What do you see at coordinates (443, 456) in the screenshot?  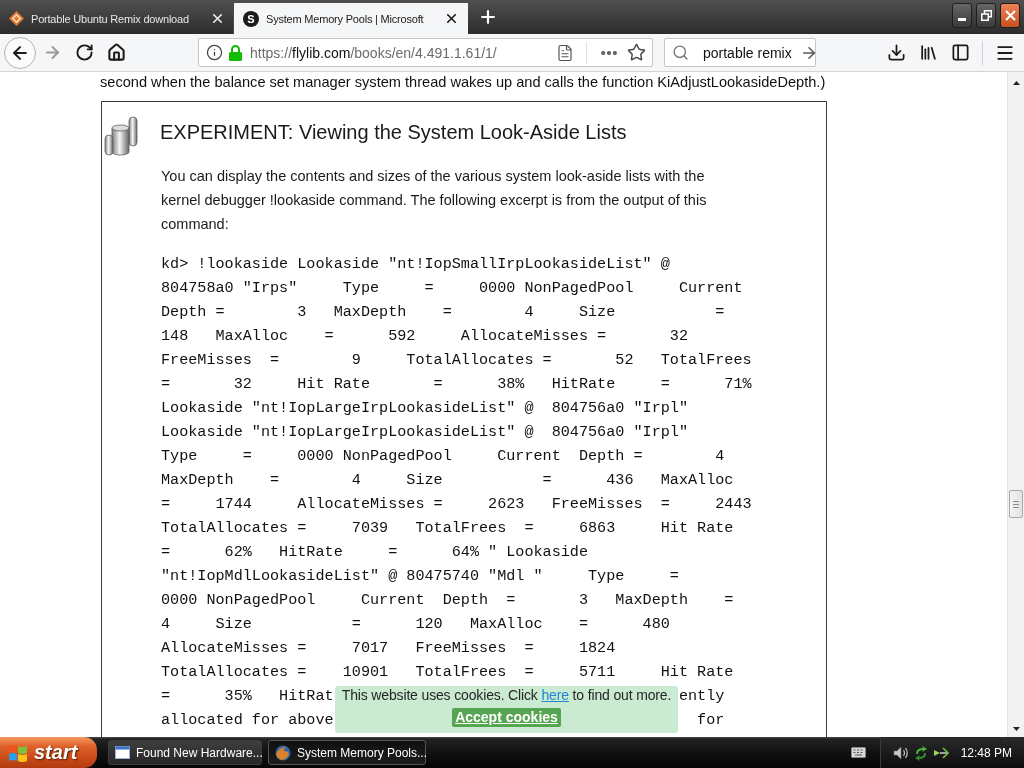 I see `code-line: Type = 0000 NonPagedPool Current Depth = 4` at bounding box center [443, 456].